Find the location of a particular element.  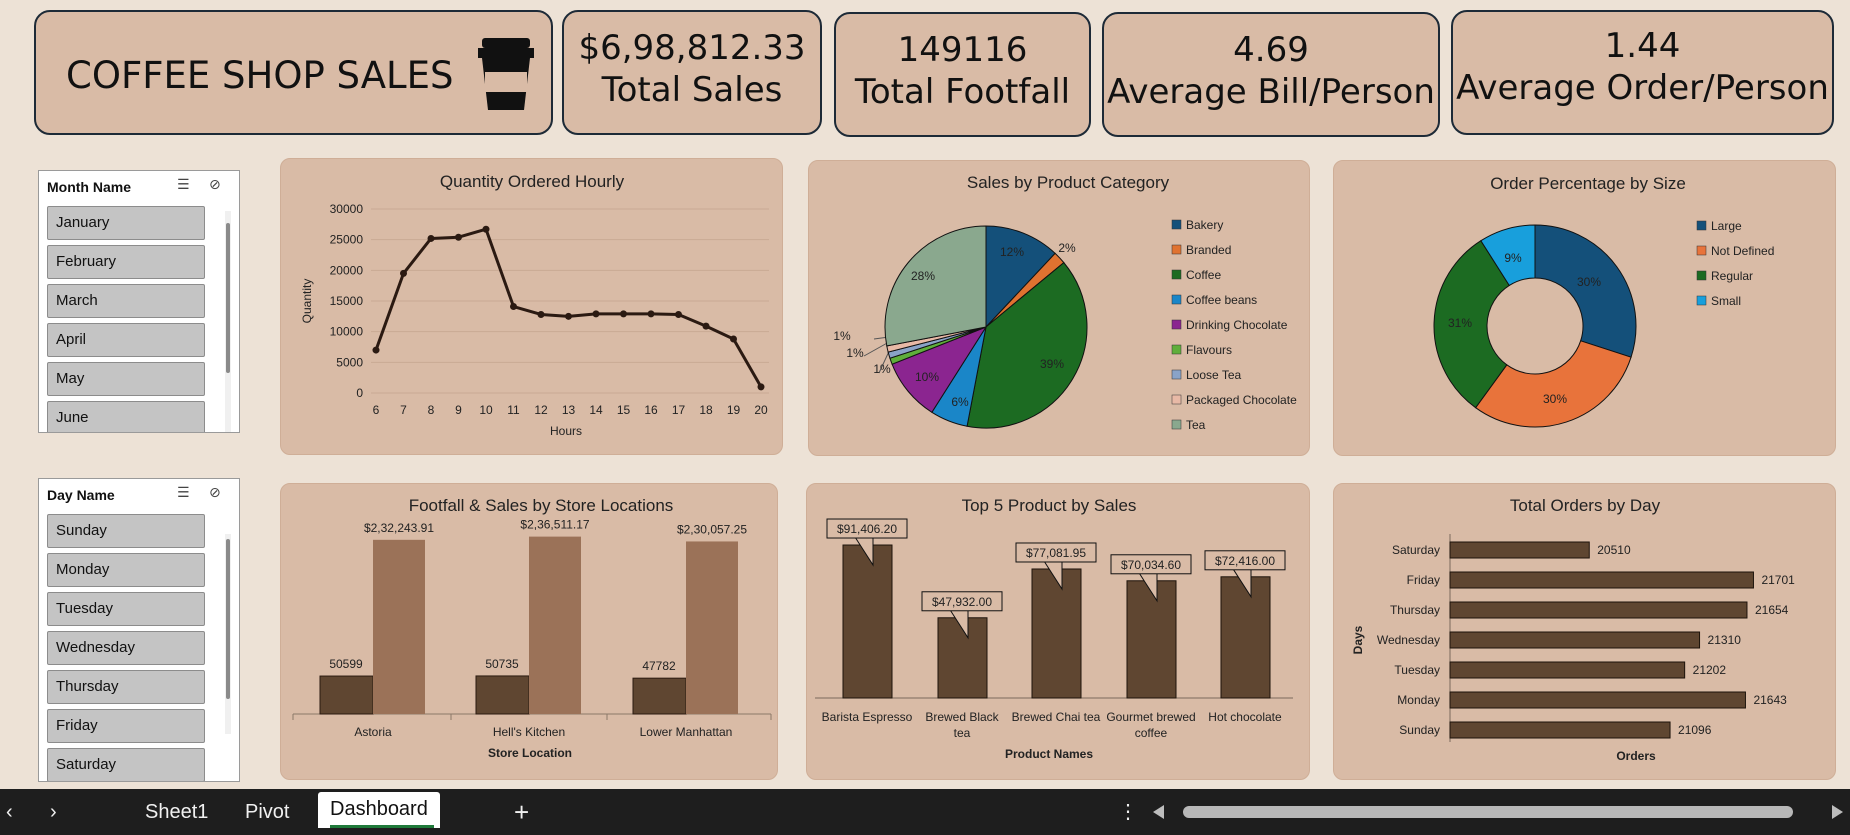

legend-label: Large is located at coordinates (1726, 226).